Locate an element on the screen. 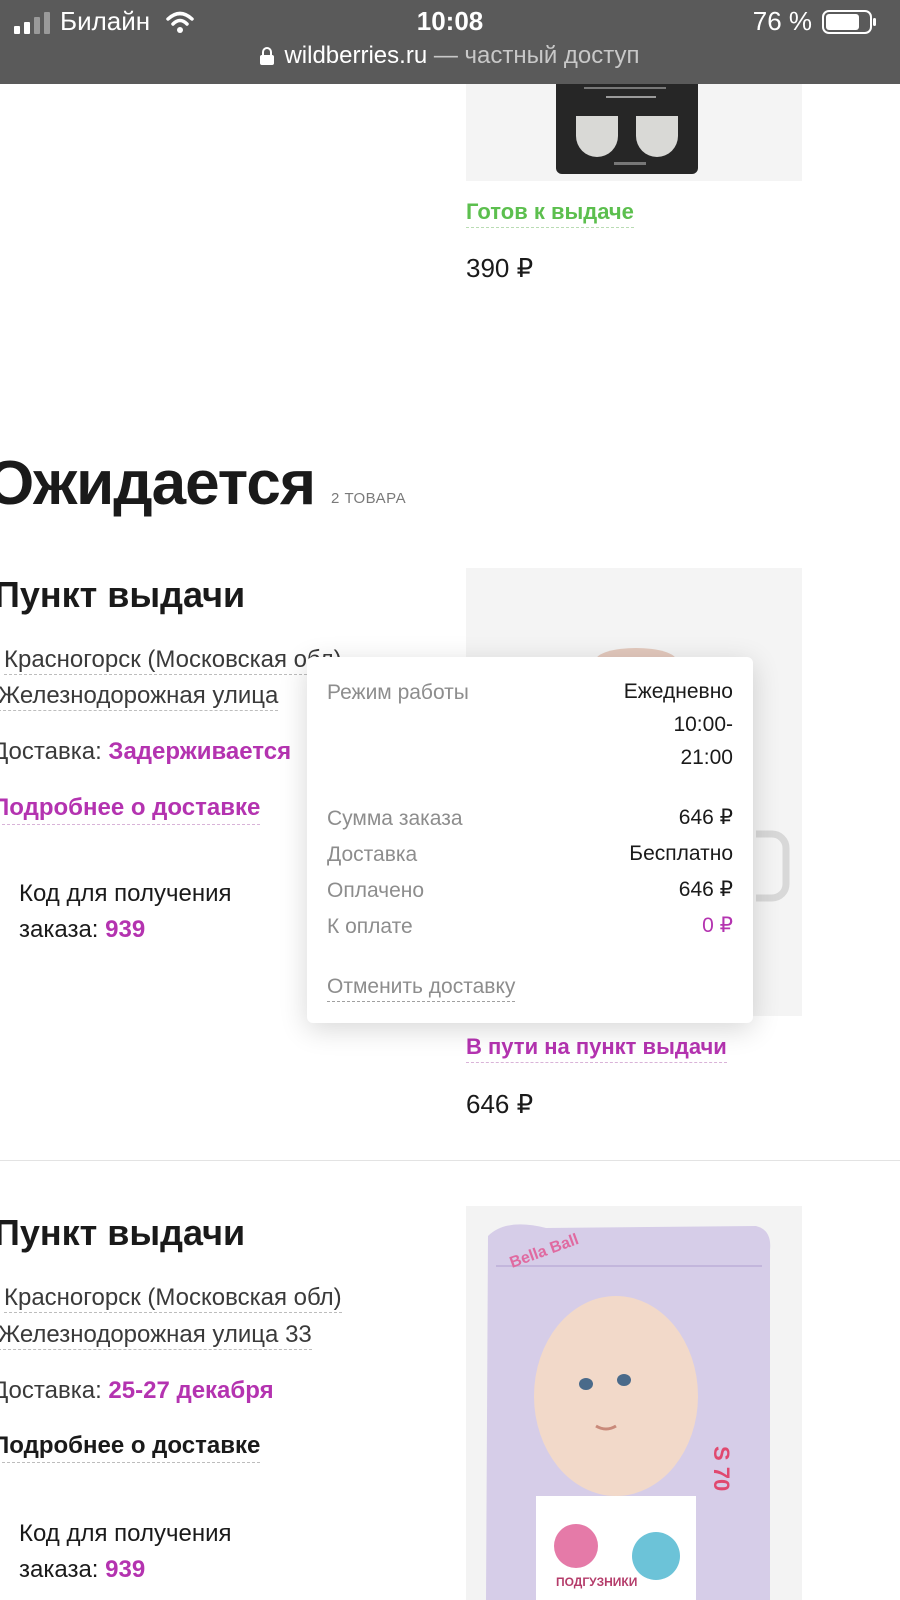 The image size is (900, 1600). address-bar: wildberries.ru — частный доступ is located at coordinates (450, 56).